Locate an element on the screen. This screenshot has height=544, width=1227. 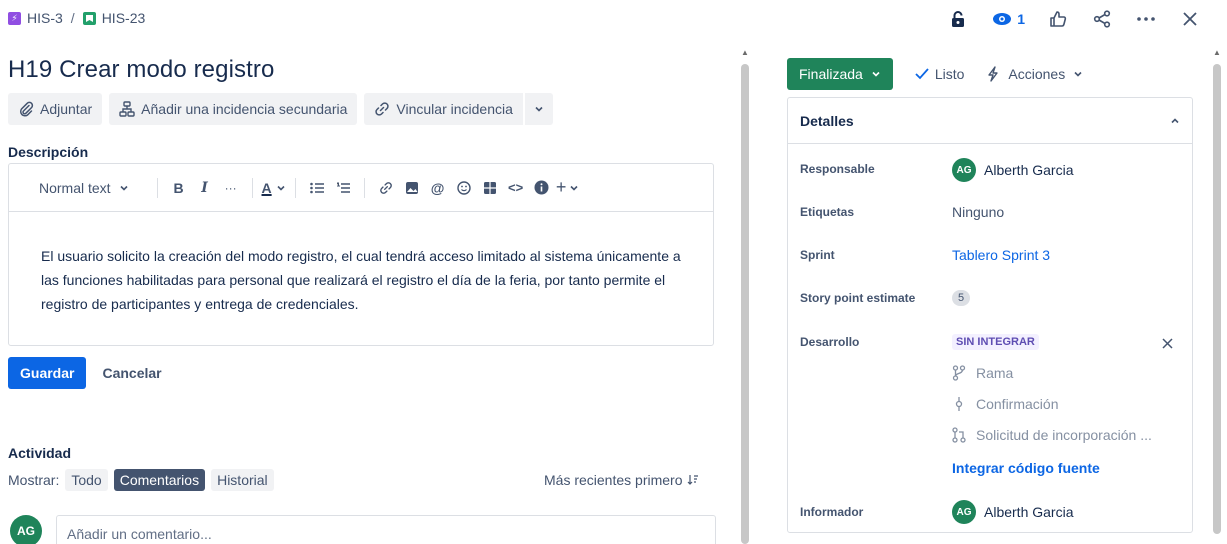
editor-toolbar: Normal text B I ··· A @ <> + is located at coordinates (361, 188).